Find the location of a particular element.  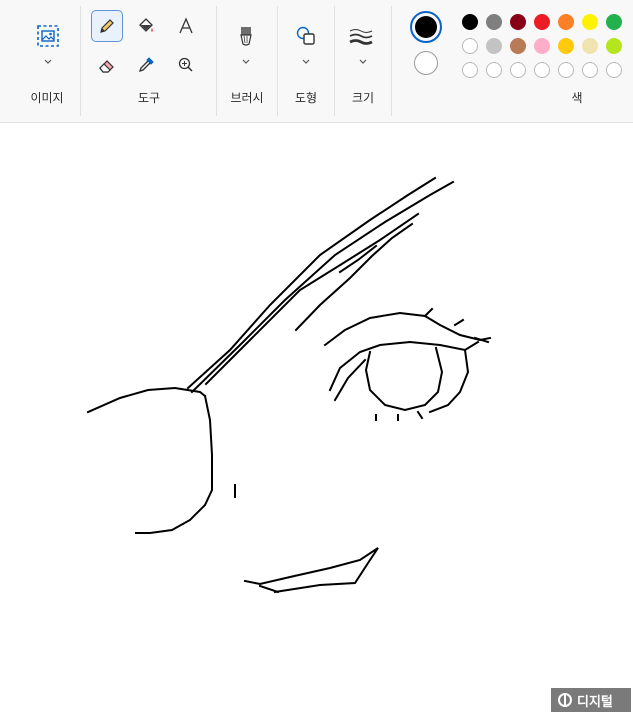

eyelash is located at coordinates (456, 325).